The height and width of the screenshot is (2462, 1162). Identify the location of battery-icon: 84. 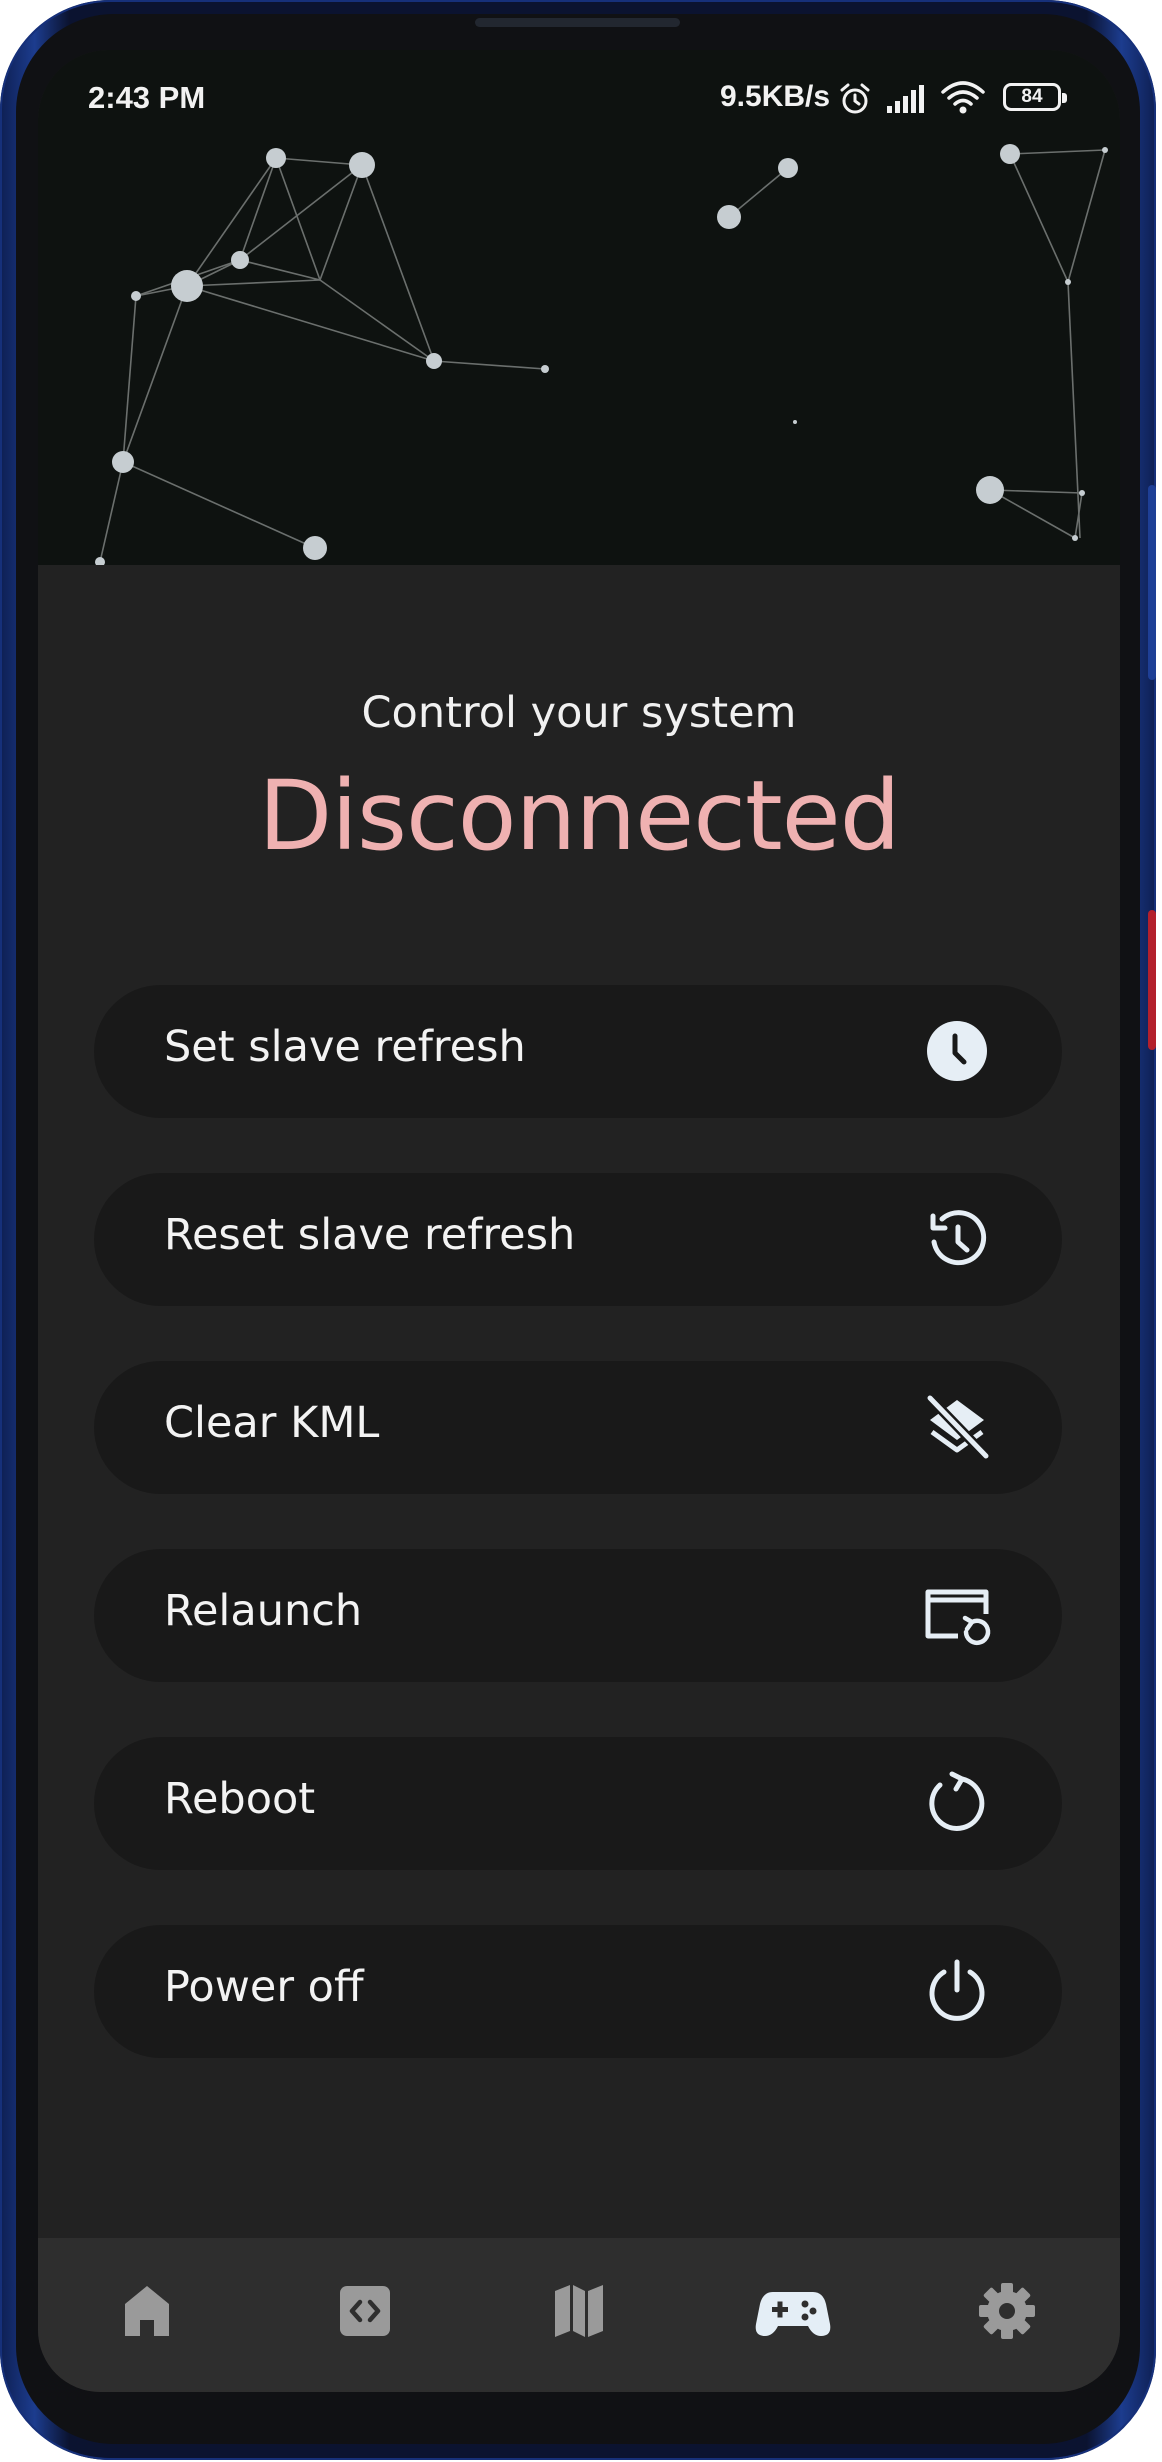
(1035, 97).